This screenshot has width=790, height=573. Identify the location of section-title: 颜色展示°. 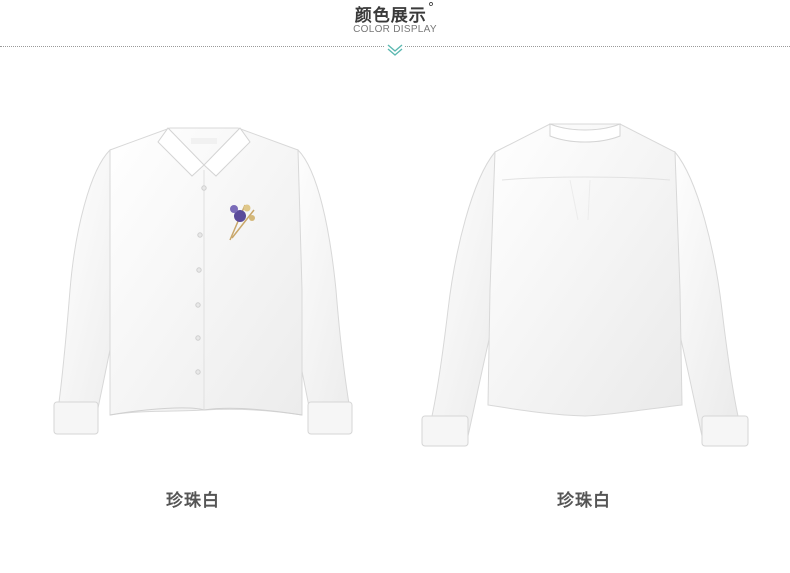
(395, 13).